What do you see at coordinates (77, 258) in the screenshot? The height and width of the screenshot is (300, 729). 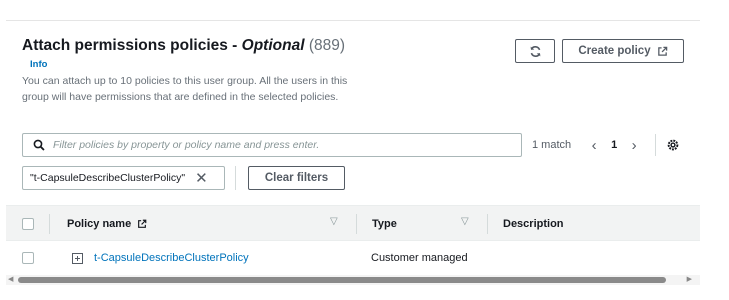 I see `expand-plus-icon` at bounding box center [77, 258].